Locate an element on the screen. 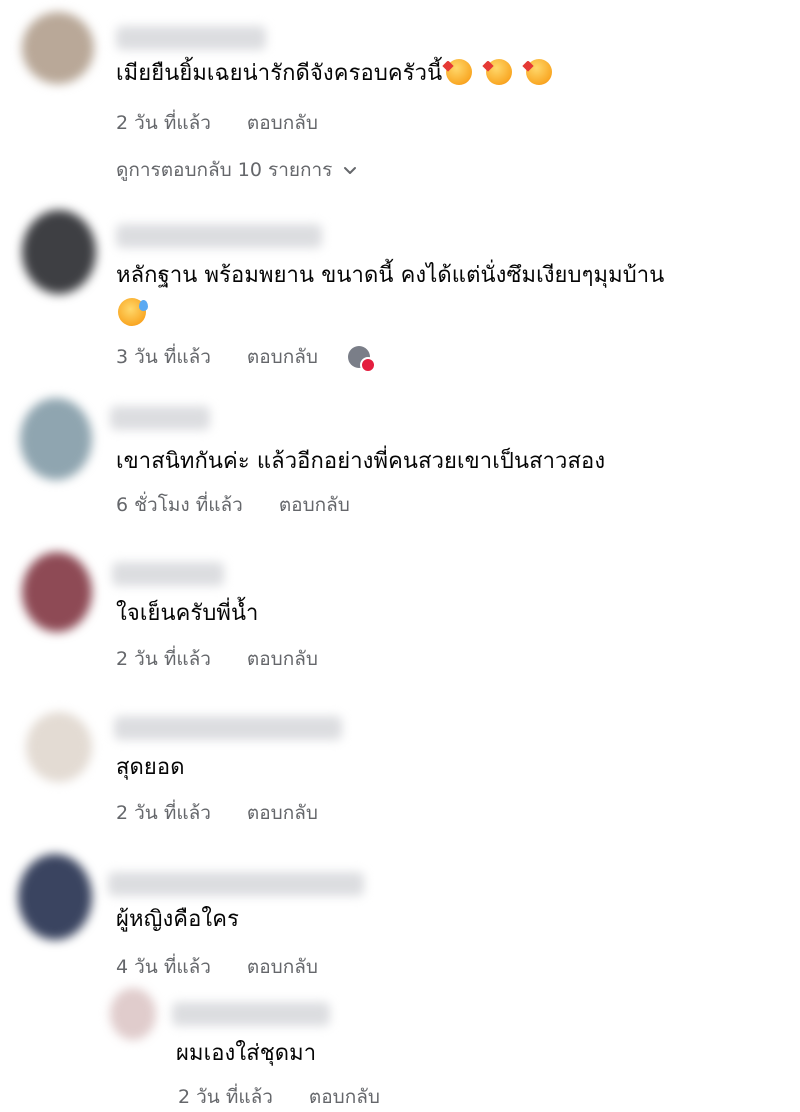 Image resolution: width=800 pixels, height=1112 pixels. smiling-face-with-sweat-icon is located at coordinates (133, 312).